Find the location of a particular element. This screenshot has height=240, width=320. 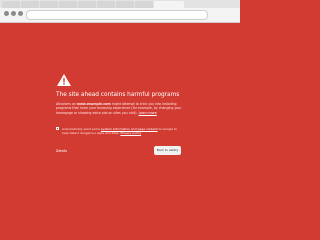

learn-more-link: Learn more is located at coordinates (148, 113).